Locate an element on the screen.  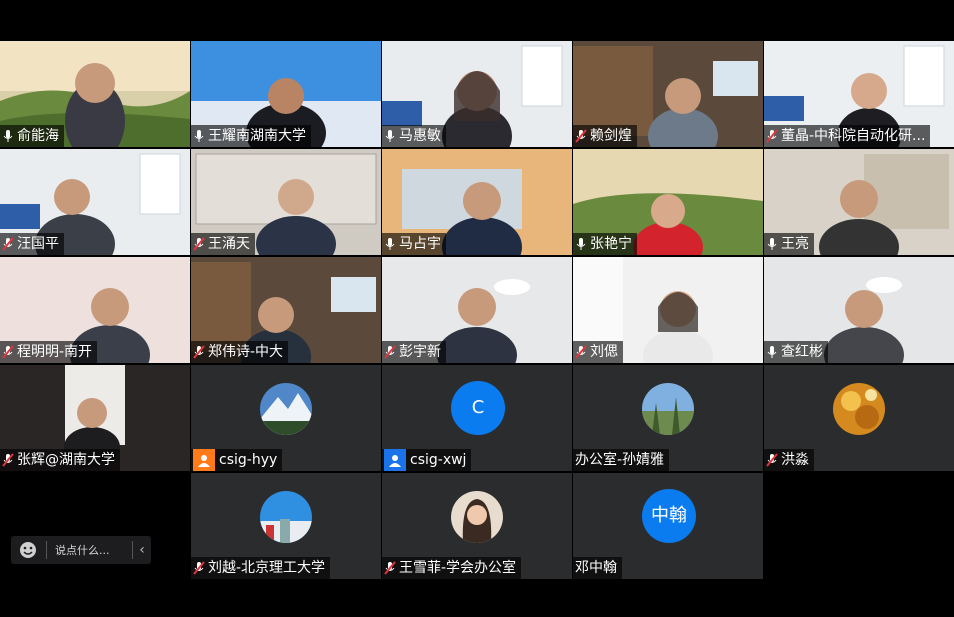
participant-nameplate: 刘偲 is located at coordinates (598, 352).